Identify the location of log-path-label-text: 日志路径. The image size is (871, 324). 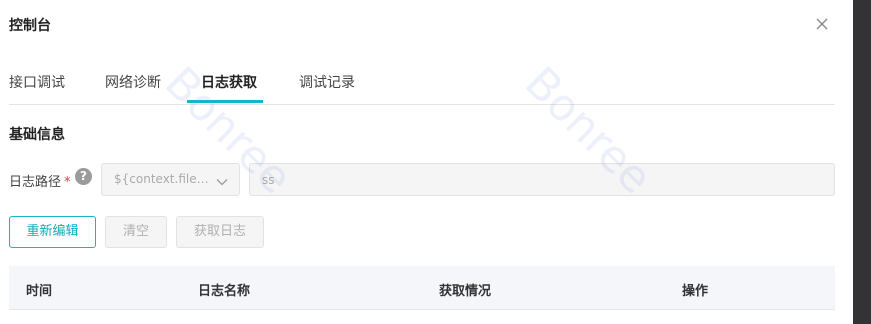
(35, 182).